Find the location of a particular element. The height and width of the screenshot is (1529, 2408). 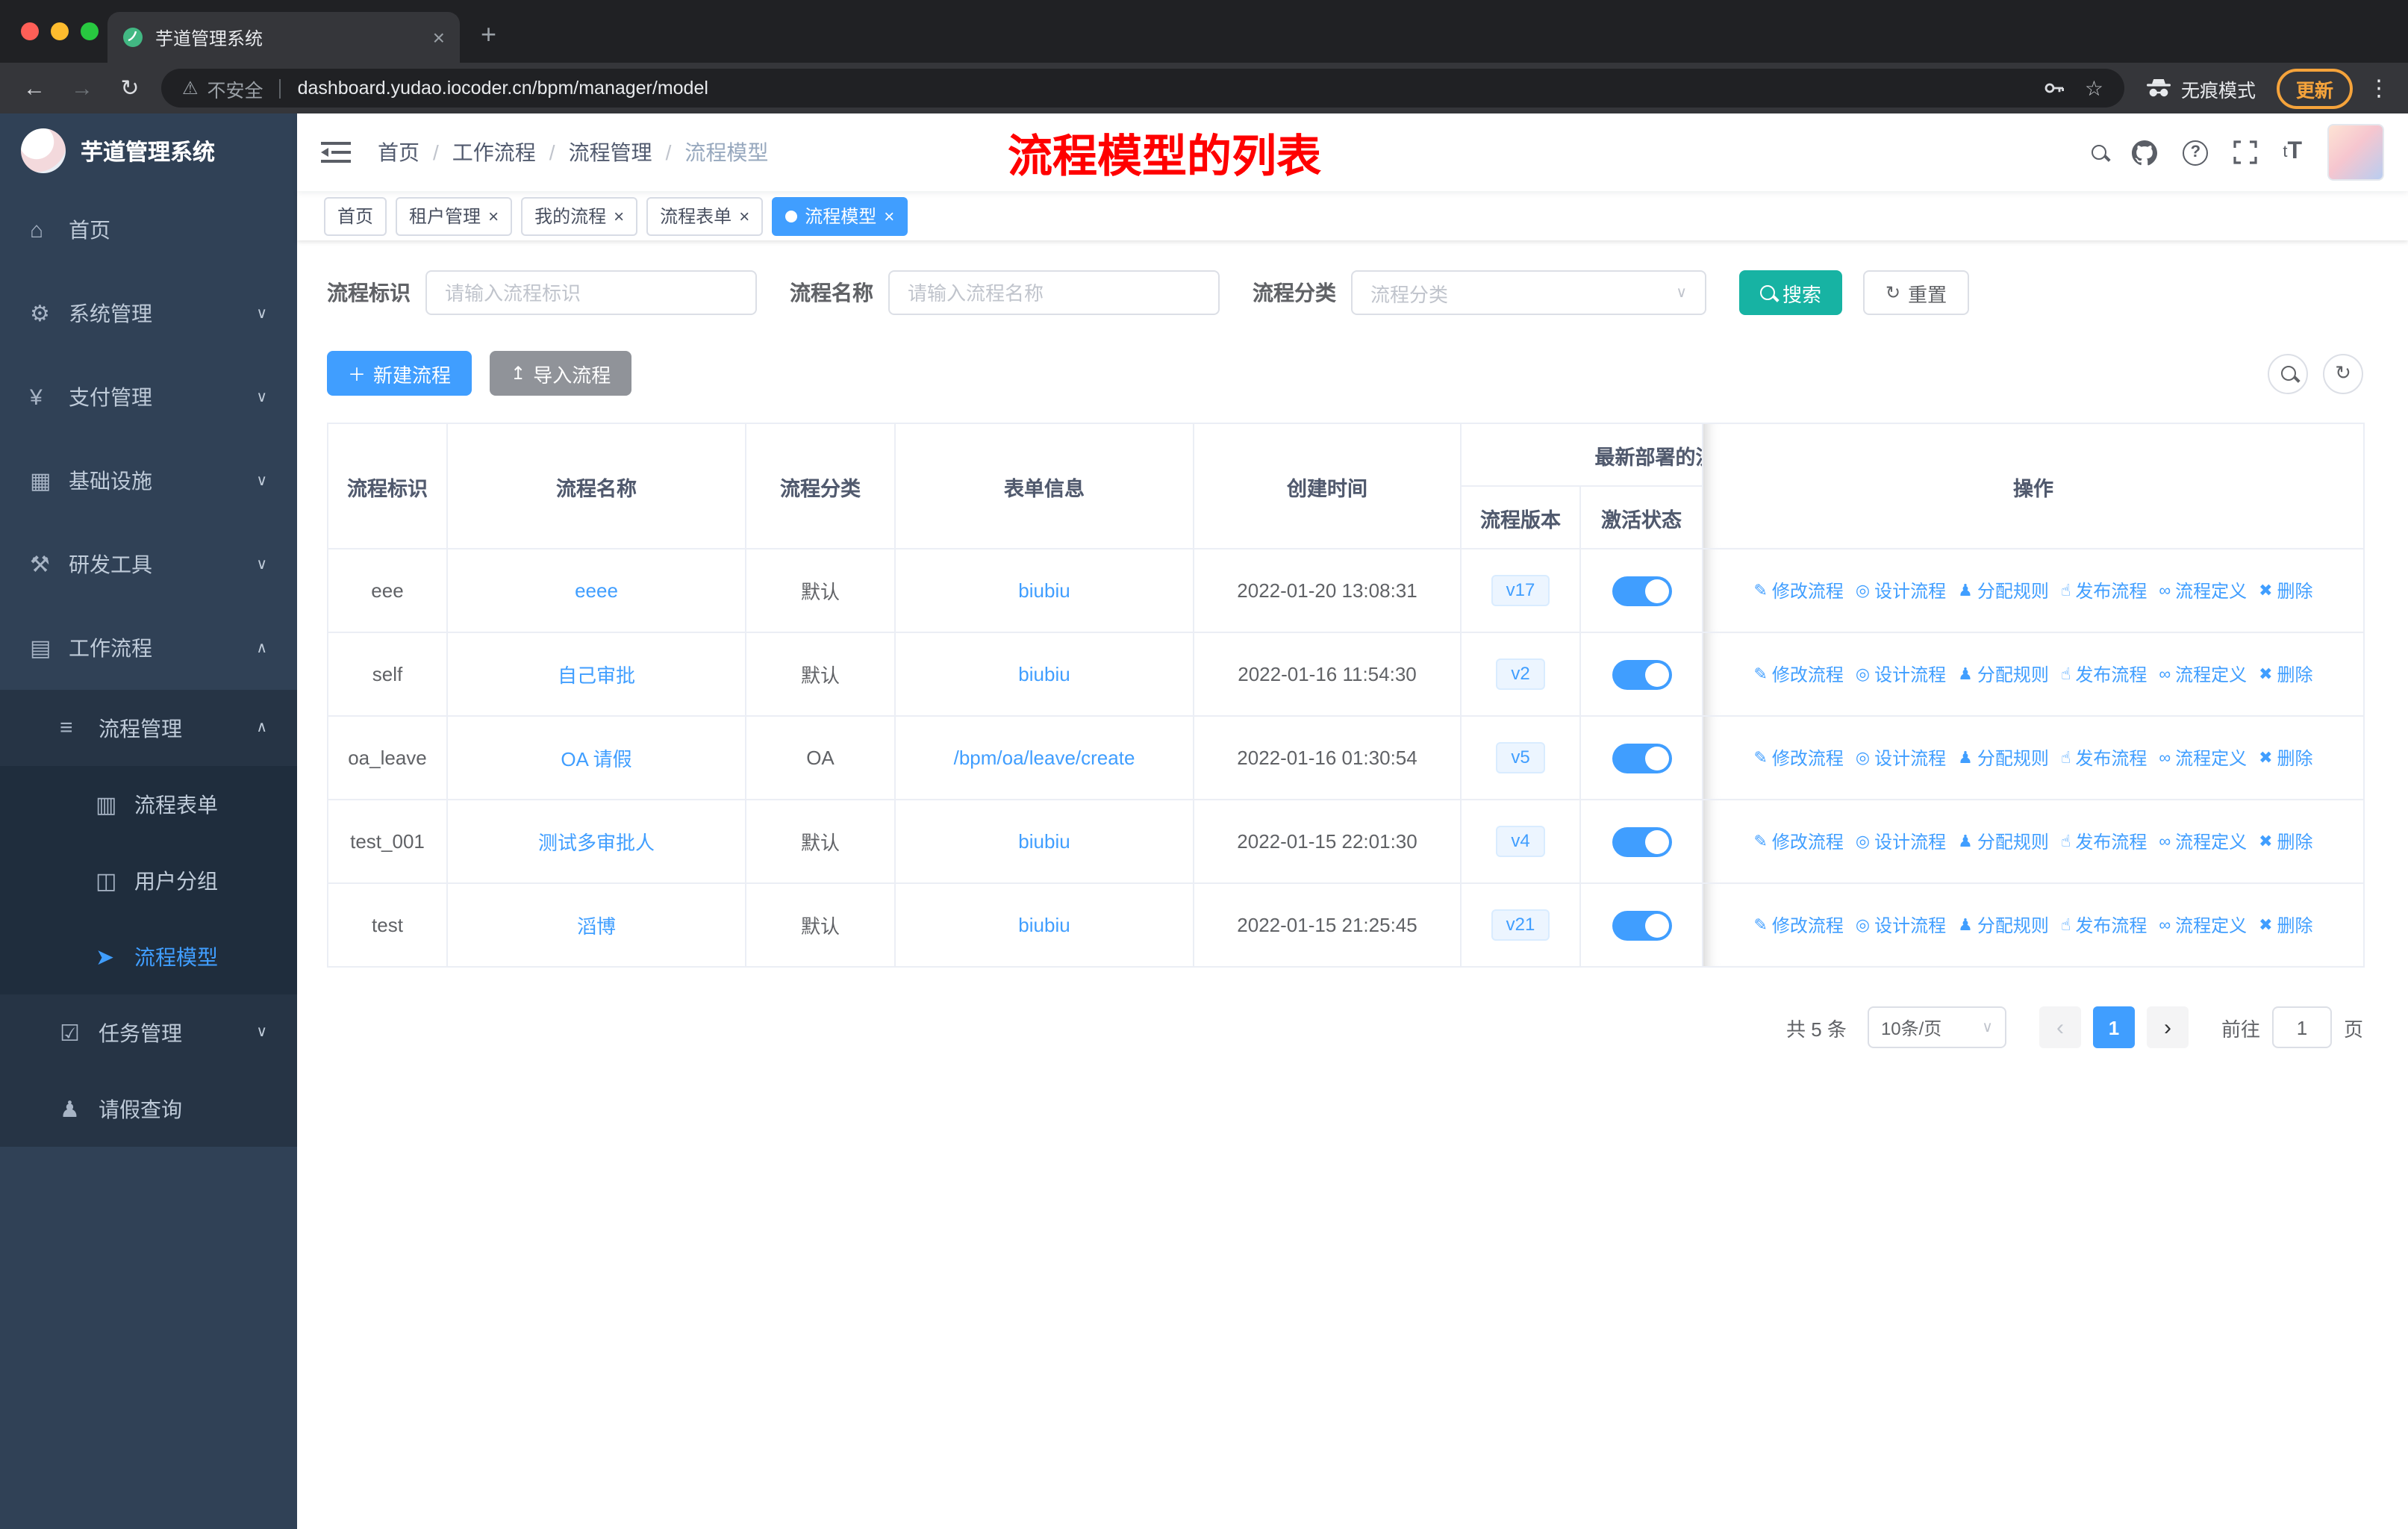

reset-button: ↻ 重置 is located at coordinates (1916, 293).